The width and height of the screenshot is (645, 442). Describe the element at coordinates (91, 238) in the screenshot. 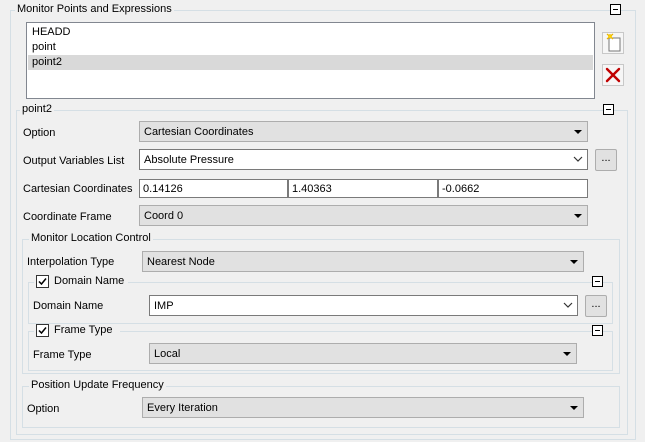

I see `monitor-location-title: Monitor Location Control` at that location.